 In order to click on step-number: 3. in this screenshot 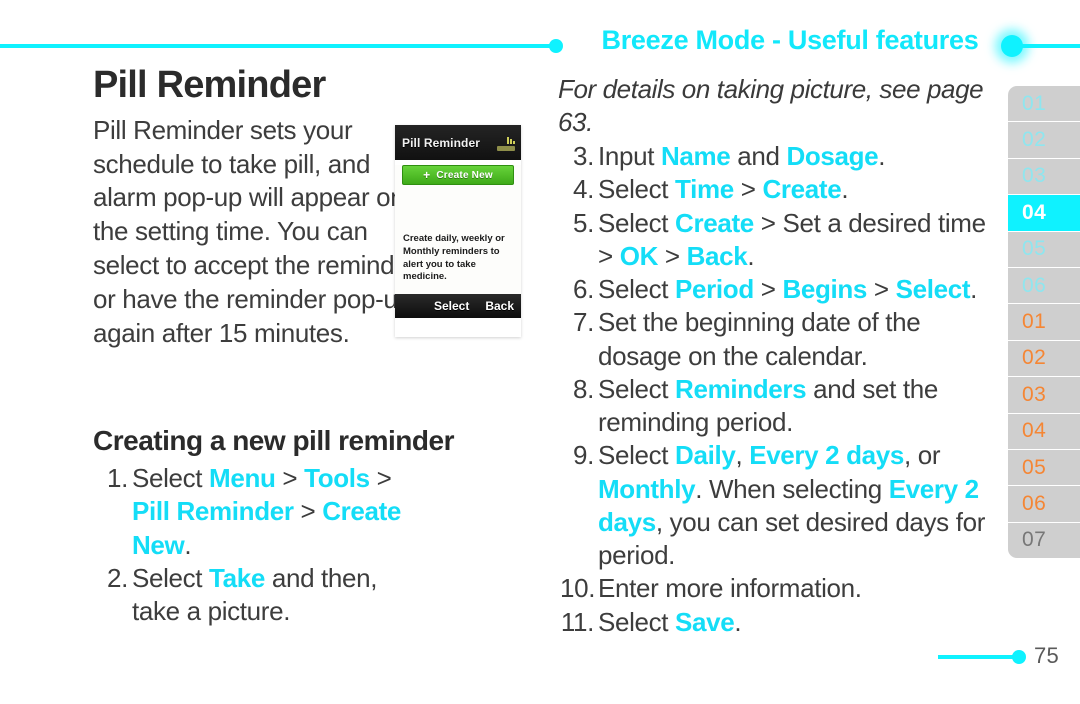, I will do `click(583, 156)`.